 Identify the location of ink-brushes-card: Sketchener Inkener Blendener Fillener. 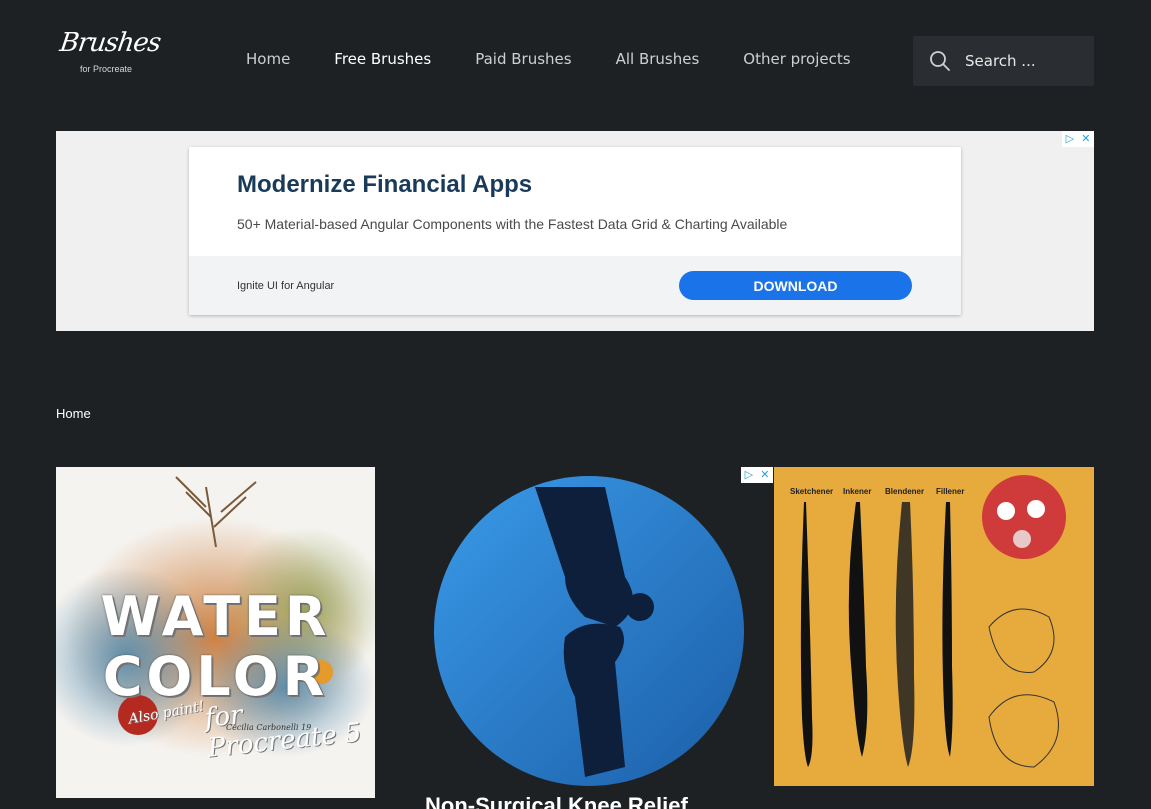
(934, 626).